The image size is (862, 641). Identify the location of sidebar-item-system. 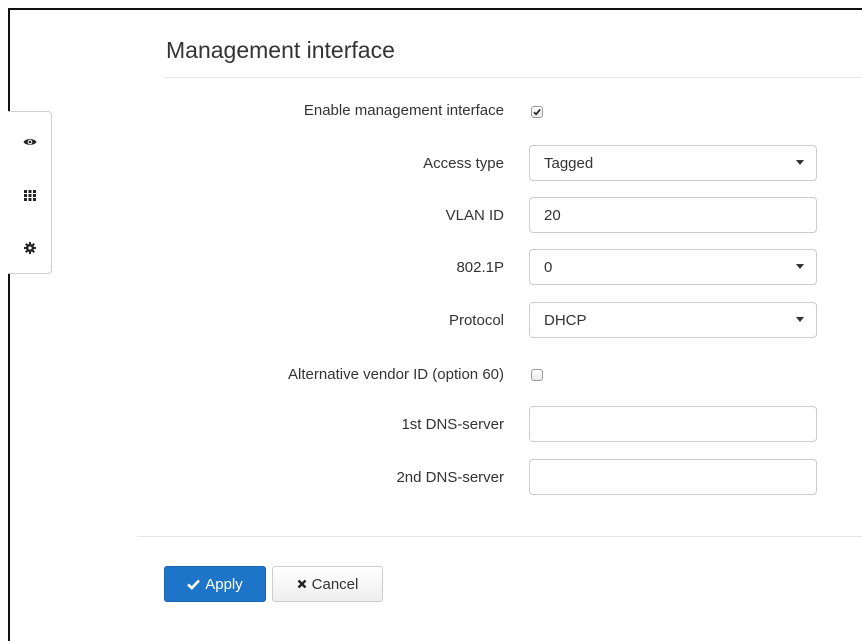
(29, 248).